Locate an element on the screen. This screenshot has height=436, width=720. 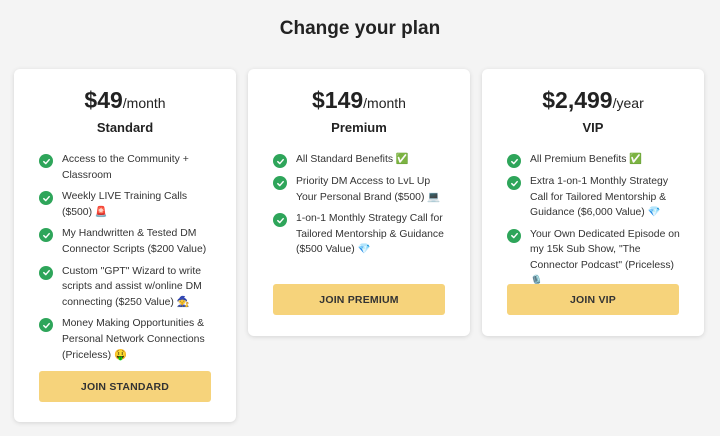
plan-name: VIP is located at coordinates (593, 127).